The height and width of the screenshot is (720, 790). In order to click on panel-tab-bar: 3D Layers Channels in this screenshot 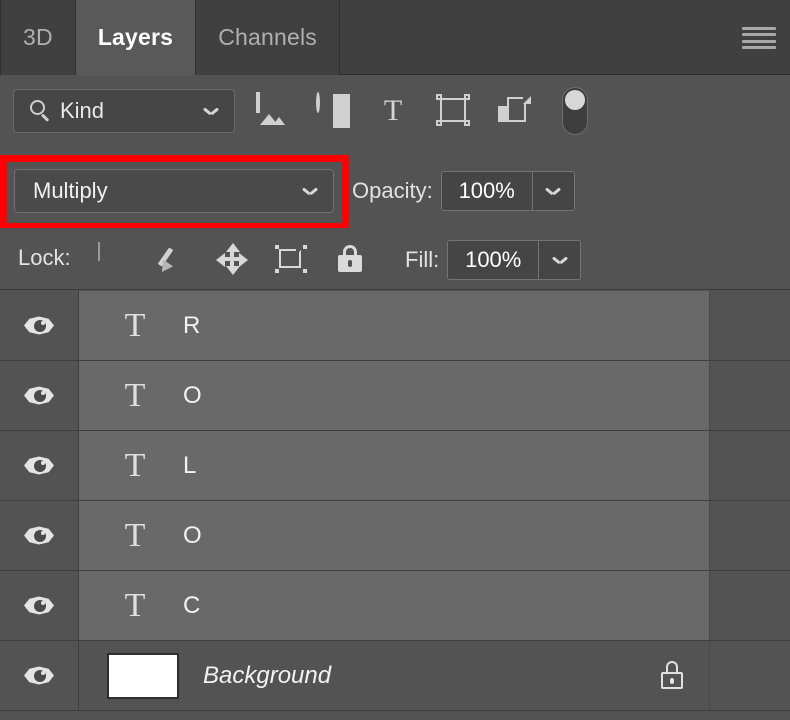, I will do `click(395, 37)`.